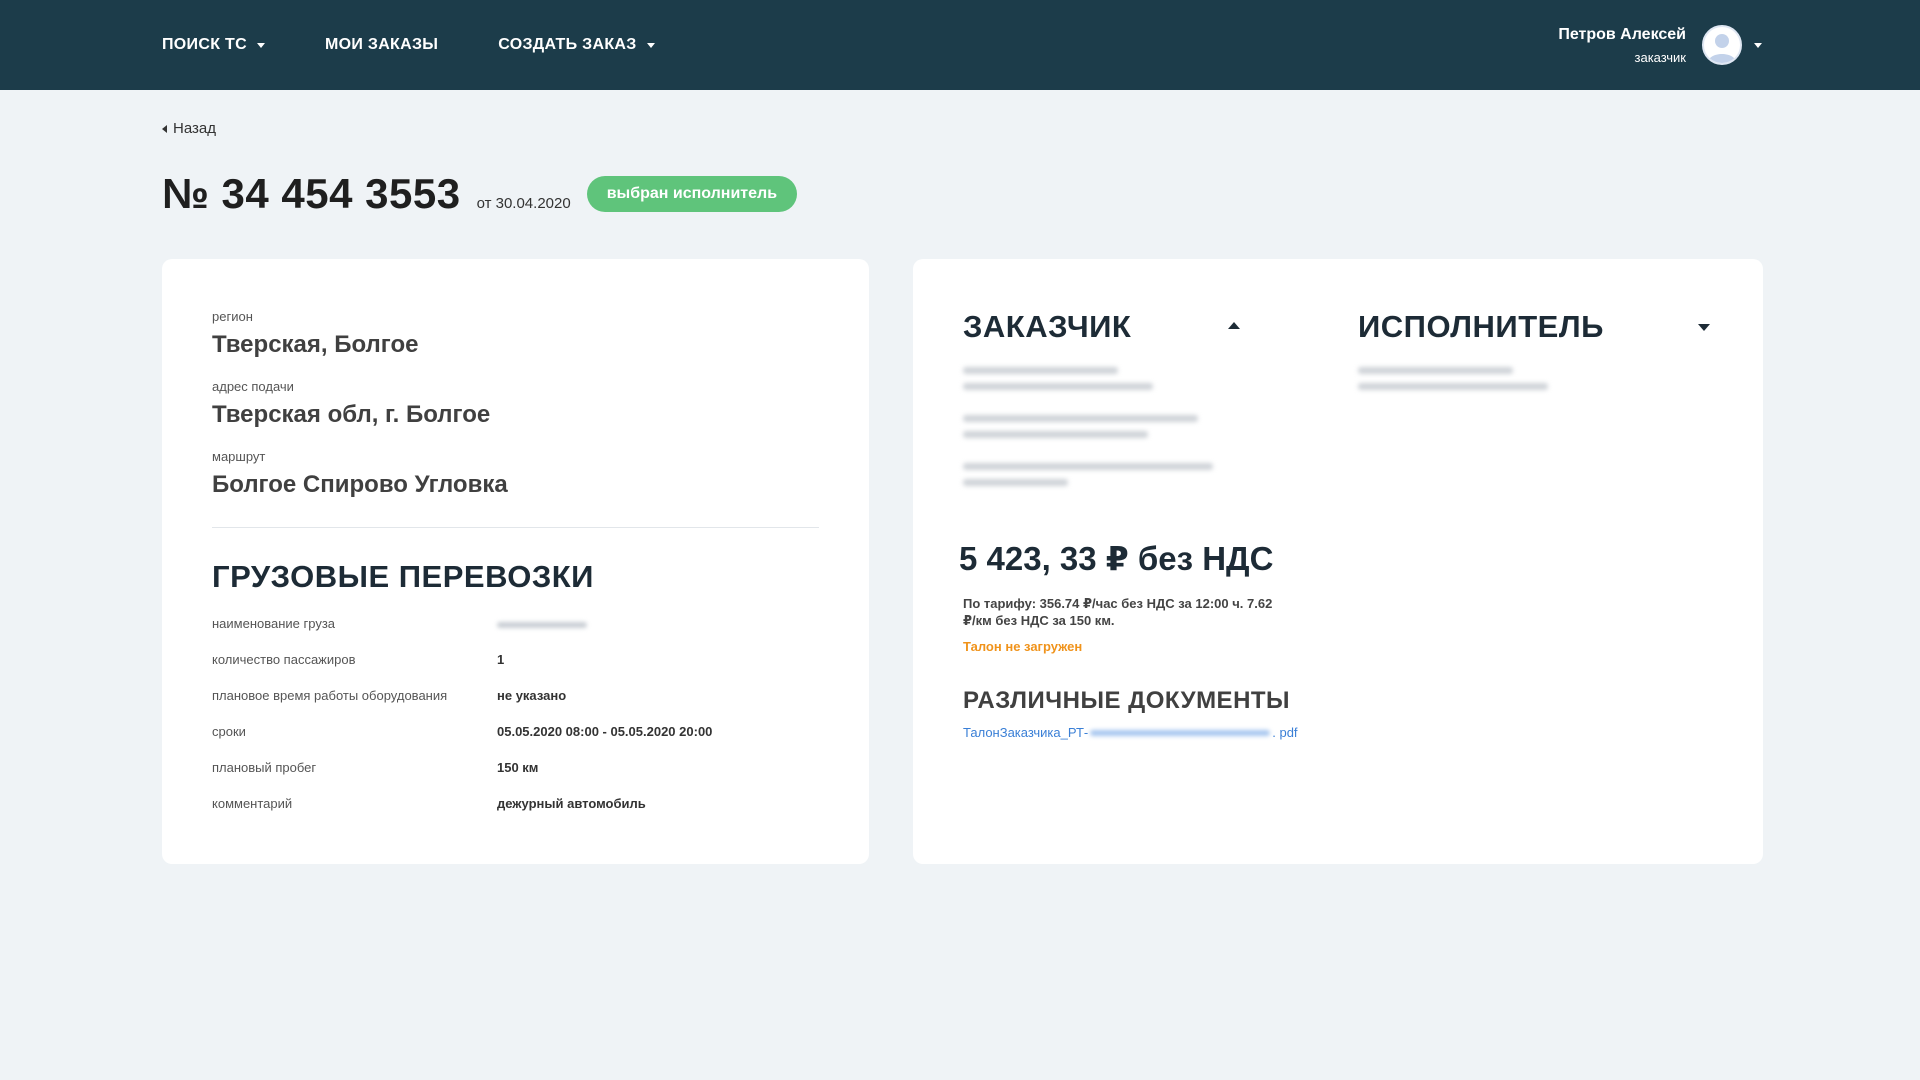 Image resolution: width=1920 pixels, height=1080 pixels. I want to click on nav-my-orders-label: МОИ ЗАКАЗЫ, so click(381, 44).